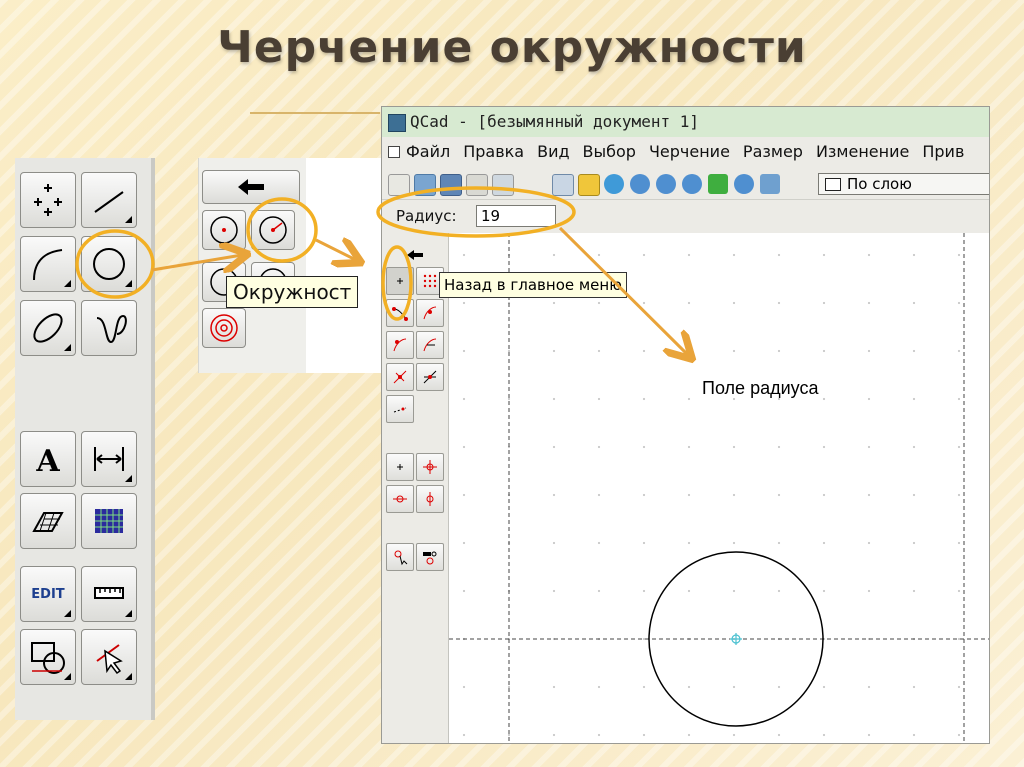 This screenshot has width=1024, height=767. What do you see at coordinates (563, 185) in the screenshot?
I see `grid-toggle-icon` at bounding box center [563, 185].